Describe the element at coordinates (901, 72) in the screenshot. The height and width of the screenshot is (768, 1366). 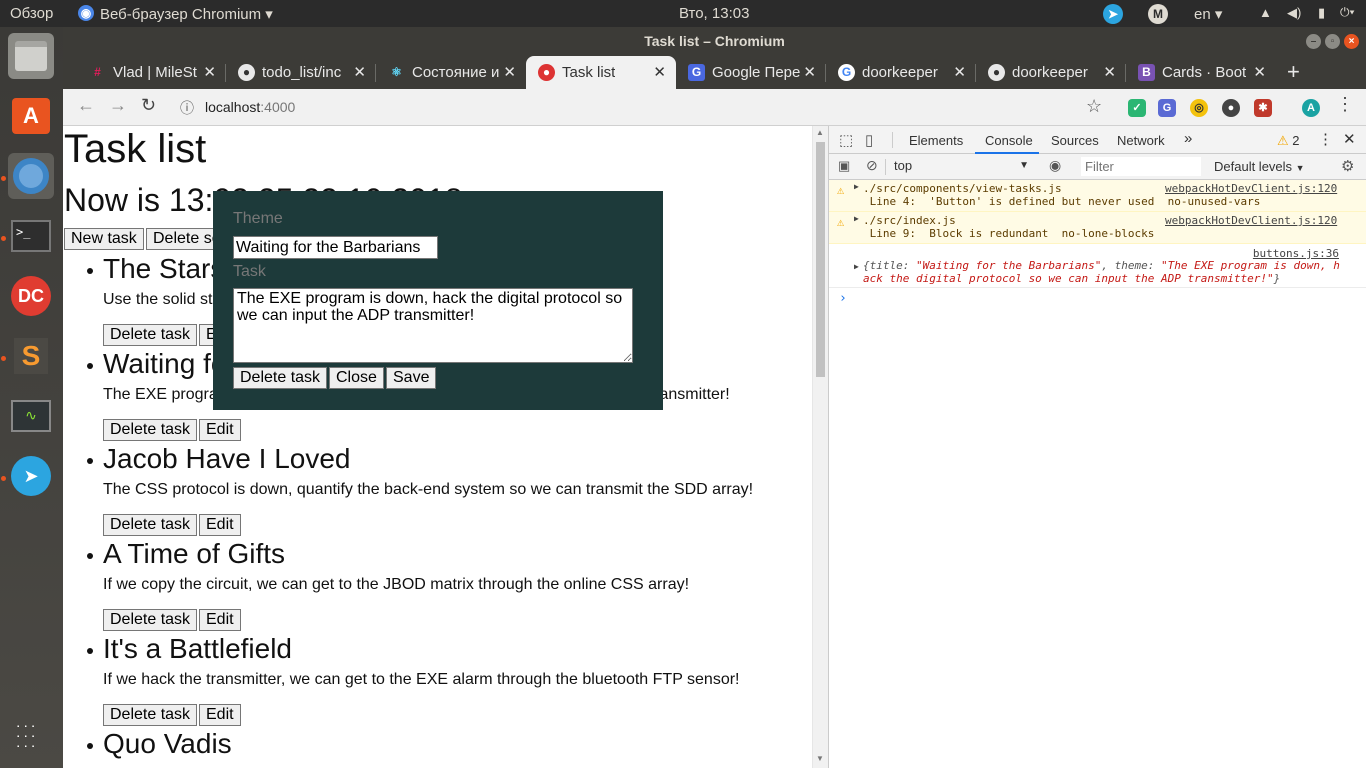
I see `tab-doorkeeper-google: G doorkeeper ✕` at that location.